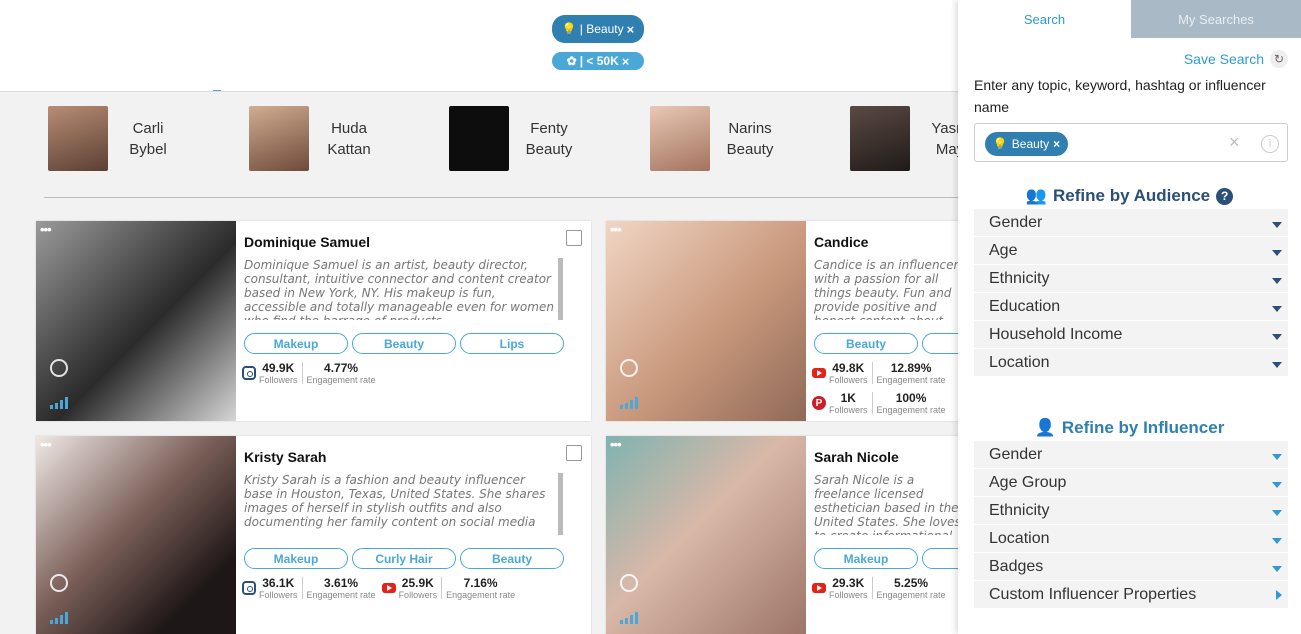 The image size is (1301, 634). I want to click on platform-stat: 25.9K Followers 7.16% Engagement rate, so click(448, 588).